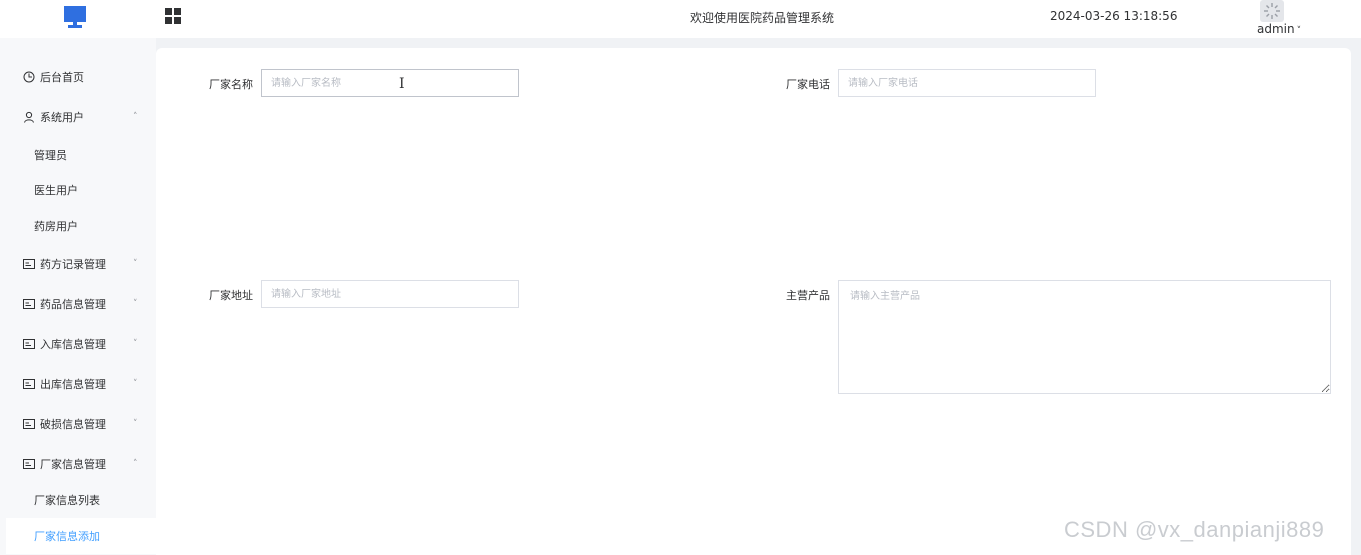 This screenshot has width=1361, height=555. I want to click on sidebar-subitem-manufacturer-list: 厂家信息列表, so click(81, 500).